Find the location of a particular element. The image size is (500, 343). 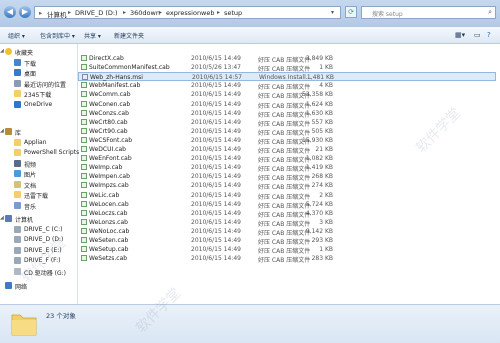

sidebar-item-label: 计算机 is located at coordinates (24, 220).